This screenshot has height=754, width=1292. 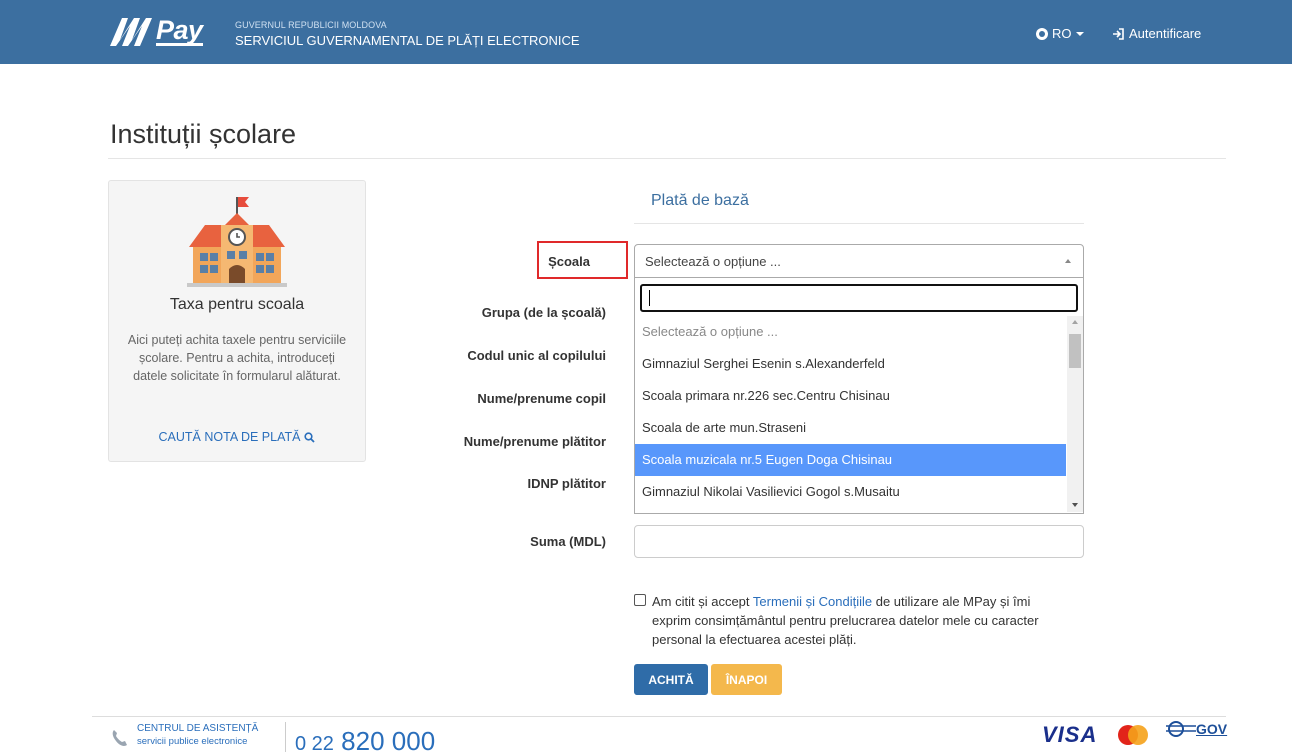 What do you see at coordinates (567, 483) in the screenshot?
I see `payer-idnp-label: IDNP plătitor` at bounding box center [567, 483].